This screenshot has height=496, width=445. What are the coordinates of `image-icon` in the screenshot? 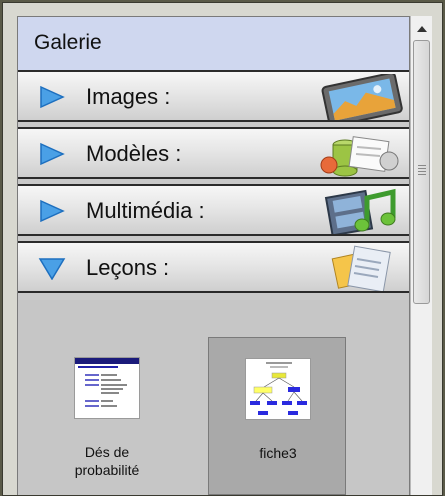 It's located at (362, 97).